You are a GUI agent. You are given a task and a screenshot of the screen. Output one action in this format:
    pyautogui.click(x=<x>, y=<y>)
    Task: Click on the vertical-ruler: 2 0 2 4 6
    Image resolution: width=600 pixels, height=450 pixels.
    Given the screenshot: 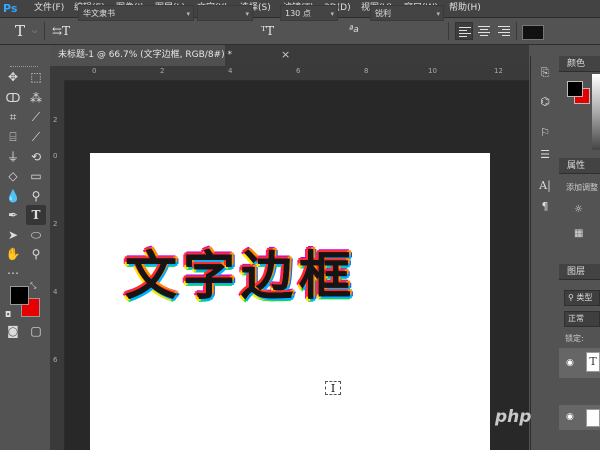 What is the action you would take?
    pyautogui.click(x=57, y=265)
    